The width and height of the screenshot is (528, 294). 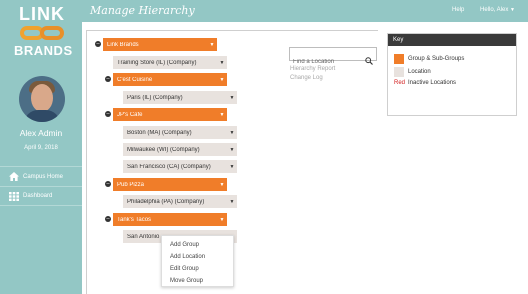 What do you see at coordinates (41, 133) in the screenshot?
I see `user-name: Alex Admin` at bounding box center [41, 133].